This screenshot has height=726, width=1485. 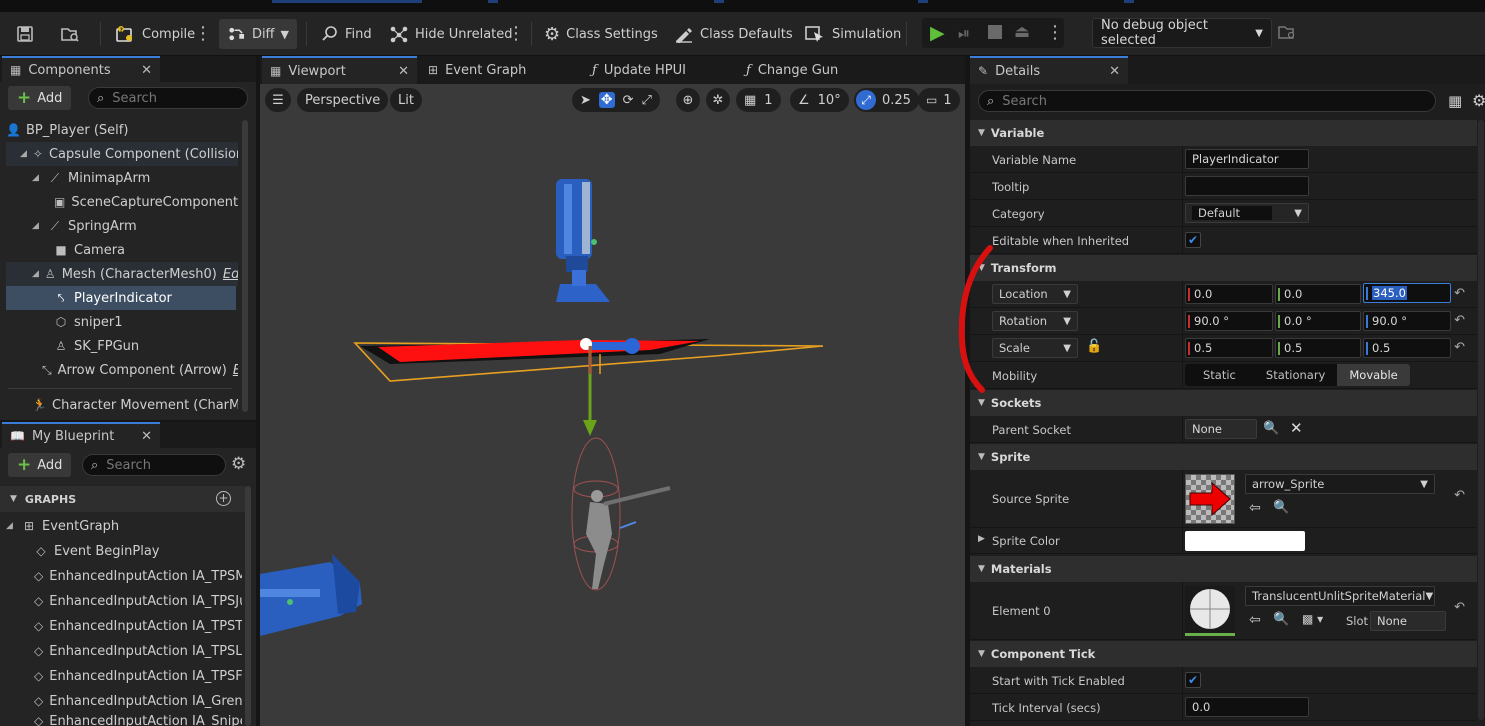 I want to click on step-icon: ⏯, so click(x=964, y=33).